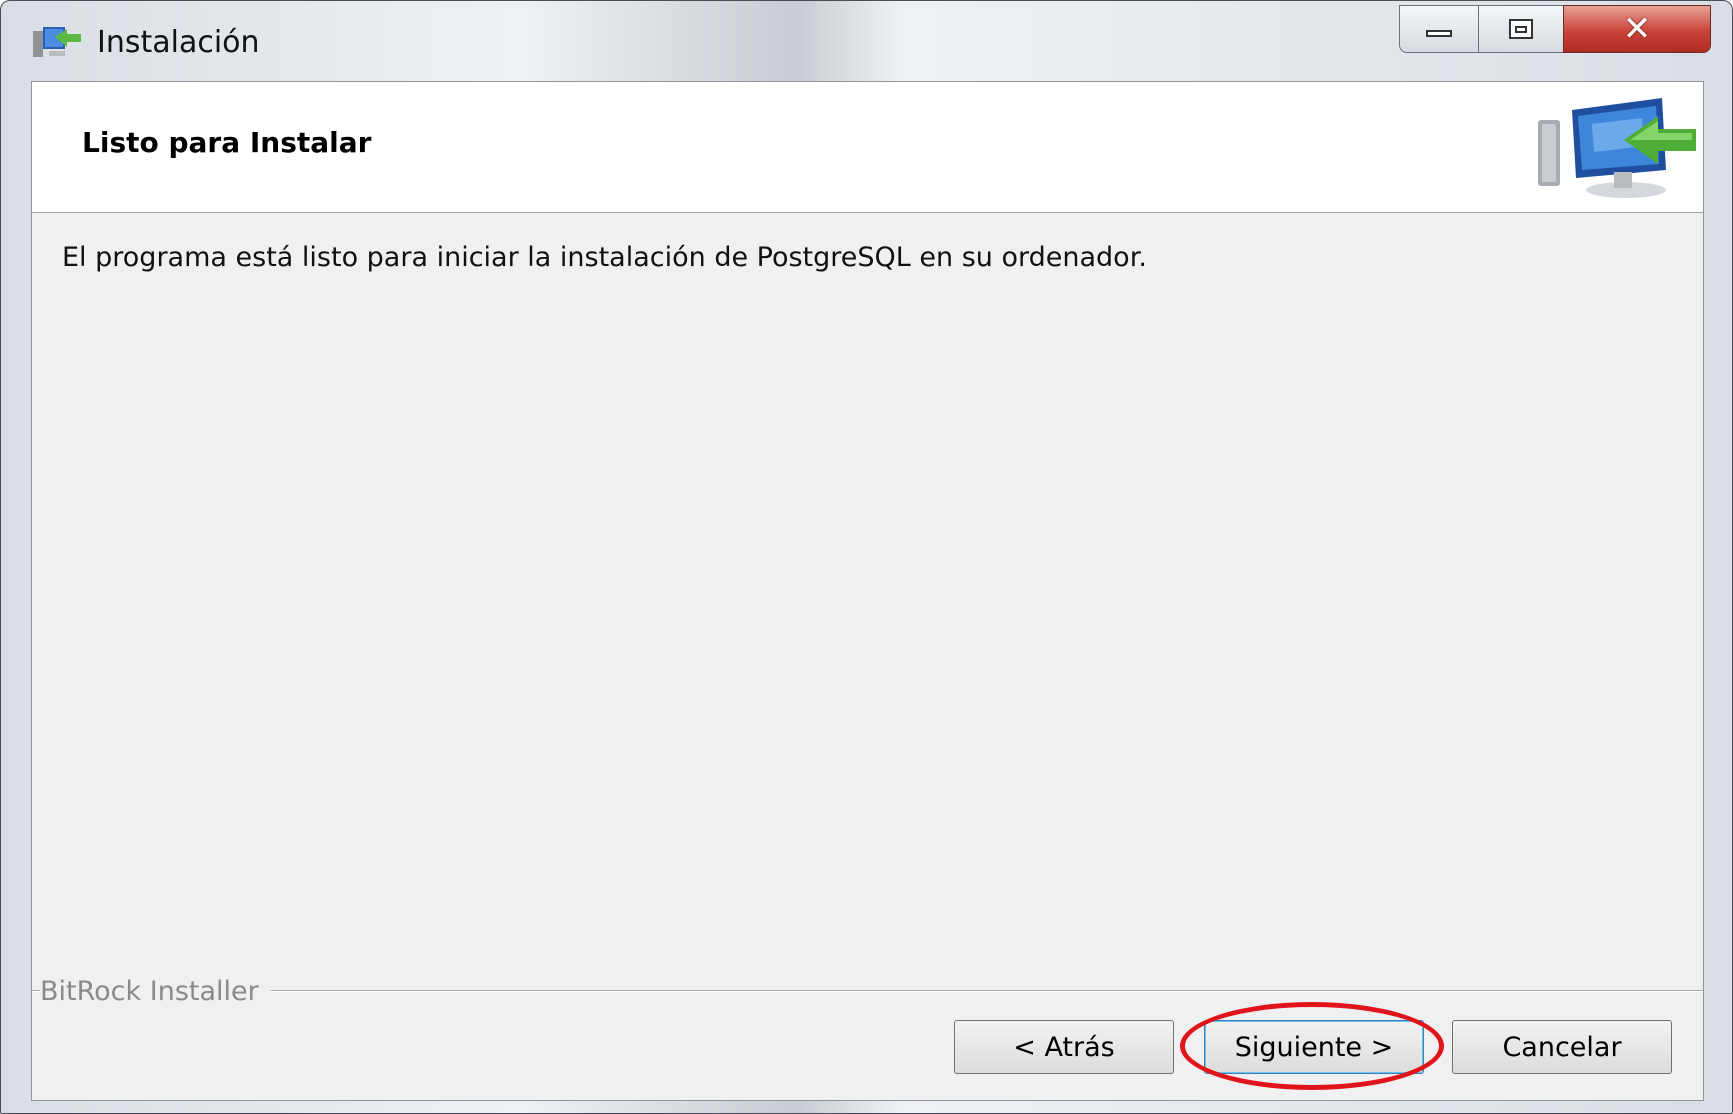 Image resolution: width=1733 pixels, height=1114 pixels. I want to click on page-title: Listo para Instalar, so click(227, 142).